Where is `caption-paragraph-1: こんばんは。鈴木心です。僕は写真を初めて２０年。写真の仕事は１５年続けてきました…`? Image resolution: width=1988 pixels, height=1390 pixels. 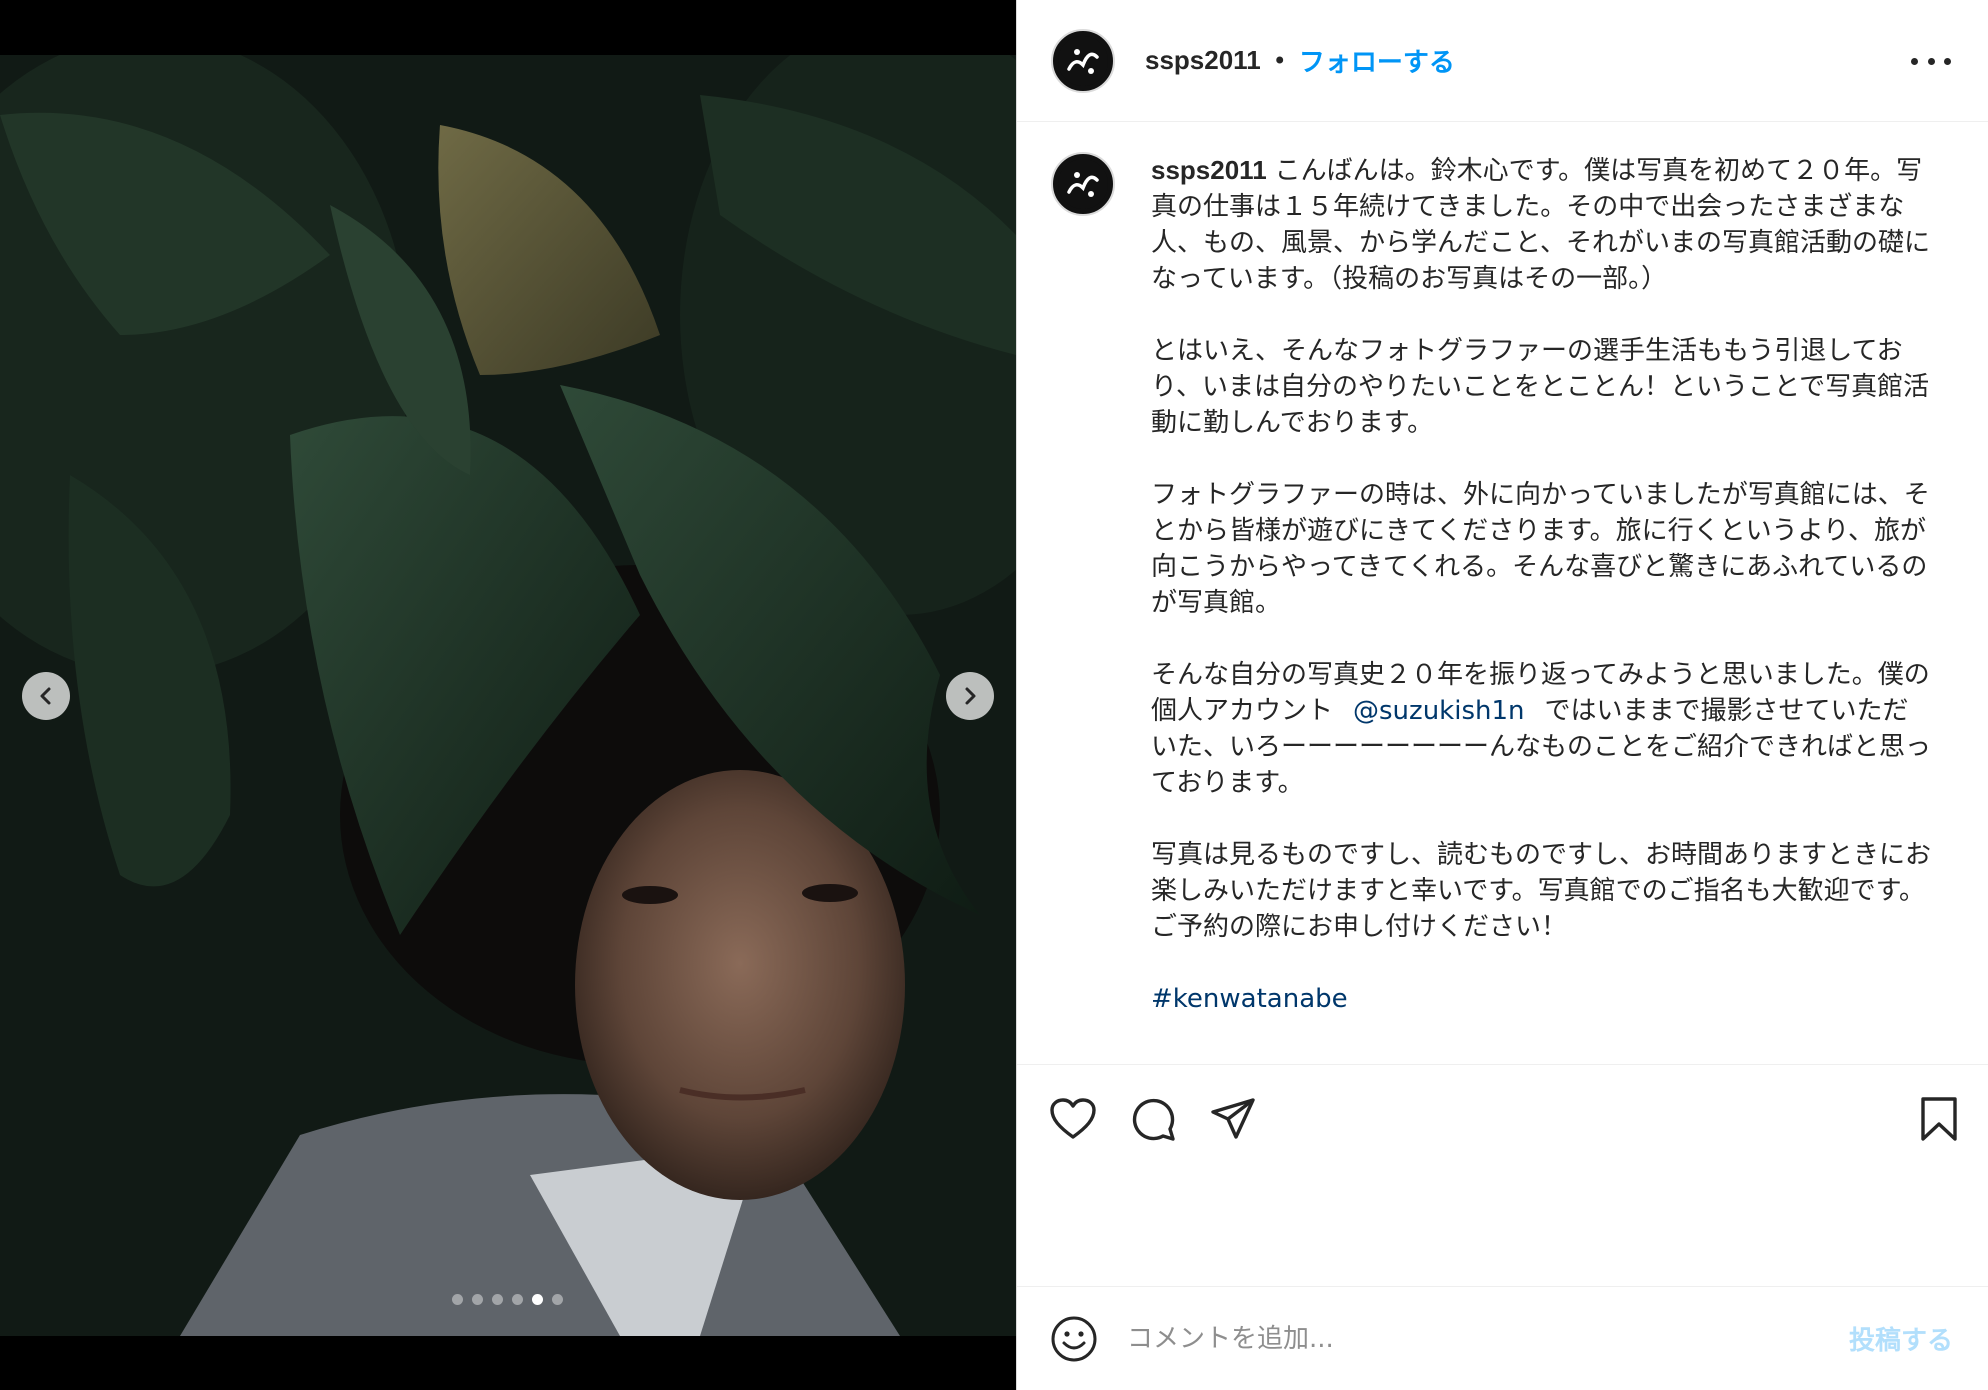 caption-paragraph-1: こんばんは。鈴木心です。僕は写真を初めて２０年。写真の仕事は１５年続けてきました… is located at coordinates (1540, 225).